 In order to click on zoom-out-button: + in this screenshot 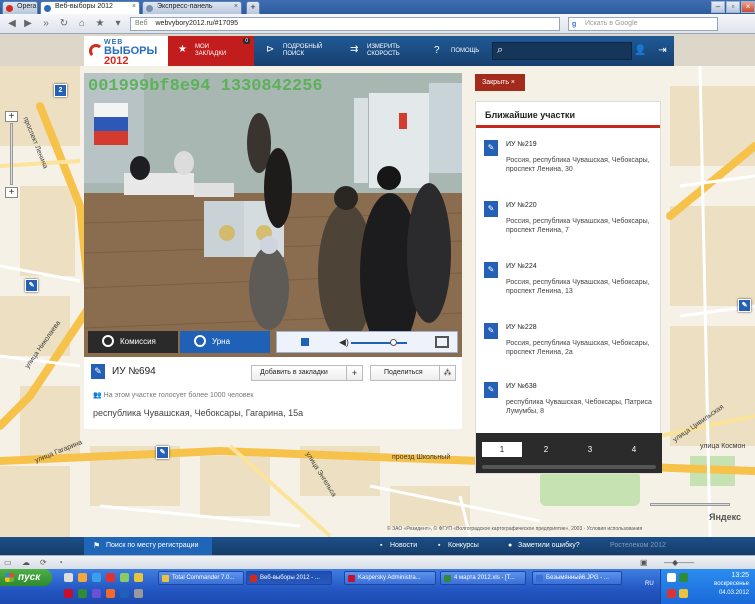, I will do `click(11, 192)`.